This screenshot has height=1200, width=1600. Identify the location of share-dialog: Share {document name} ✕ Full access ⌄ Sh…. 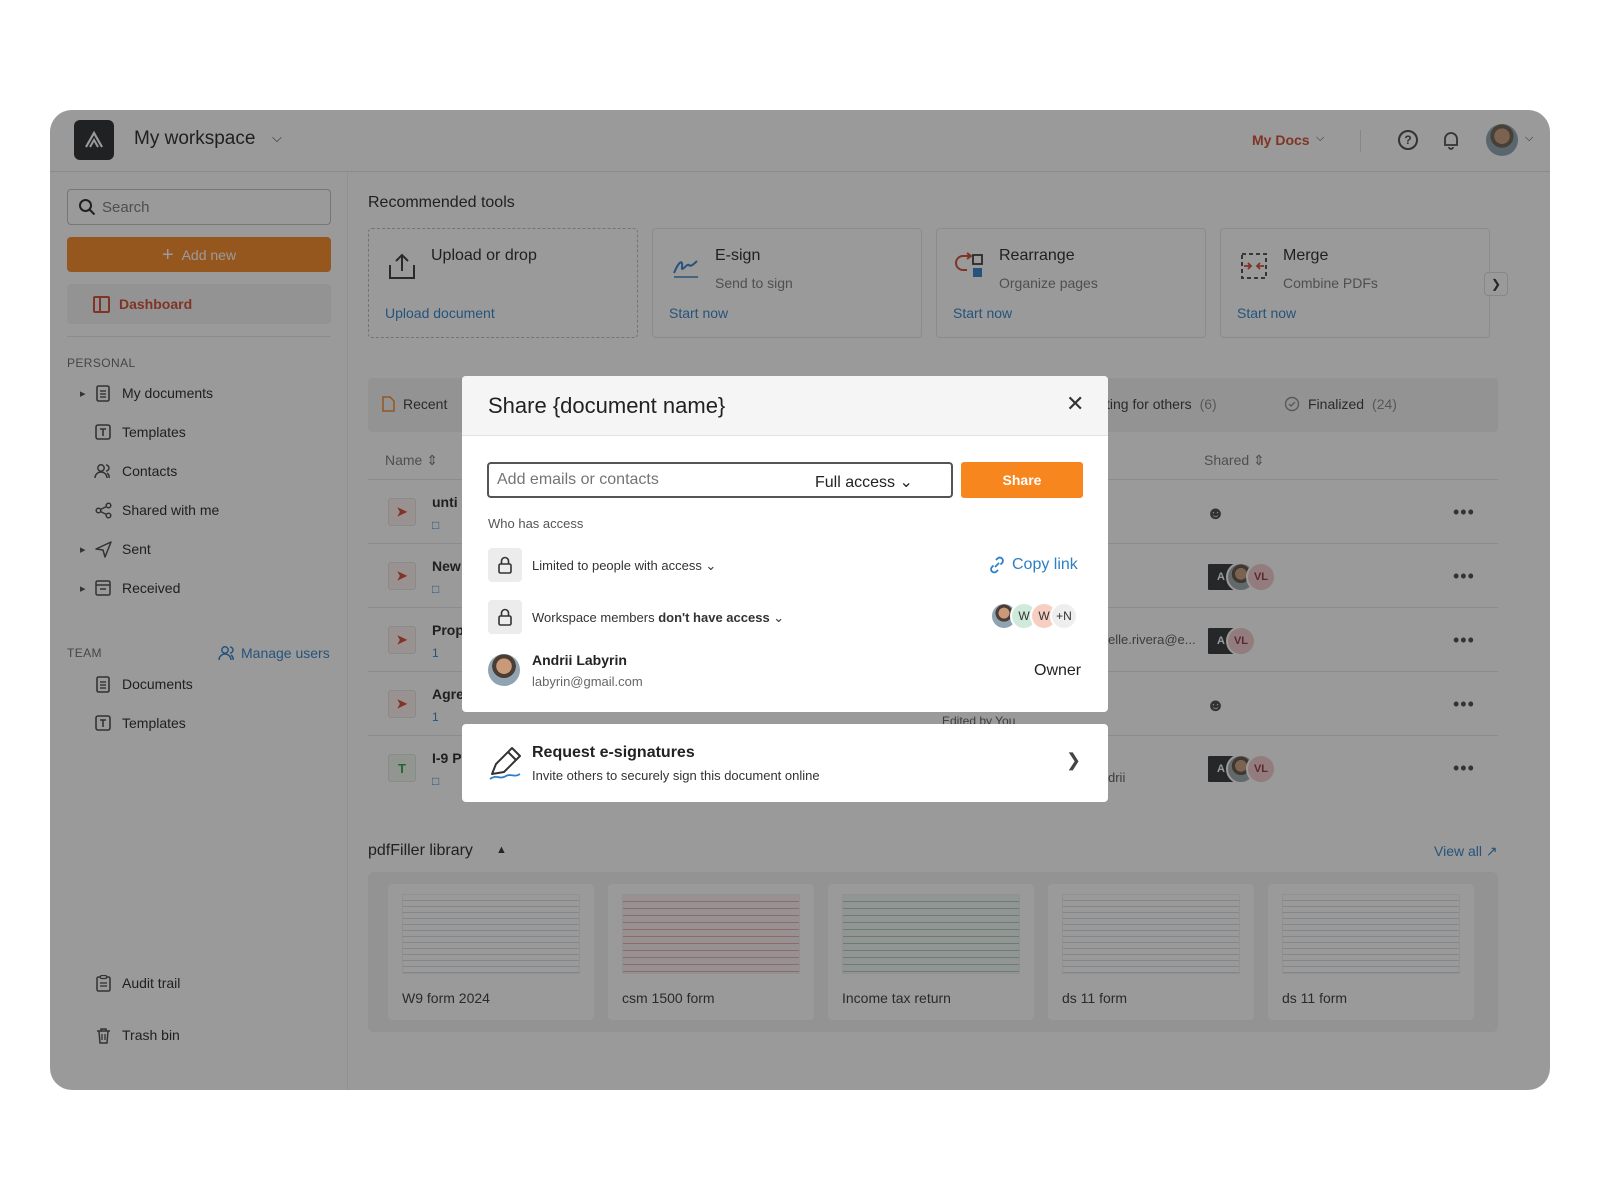
(785, 544).